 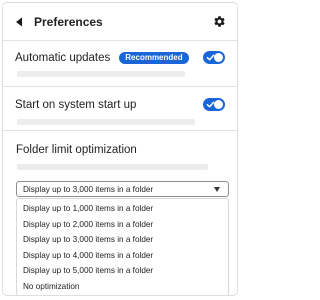 I want to click on dropdown-option: Display up to 3,000 items in a folder, so click(x=122, y=240).